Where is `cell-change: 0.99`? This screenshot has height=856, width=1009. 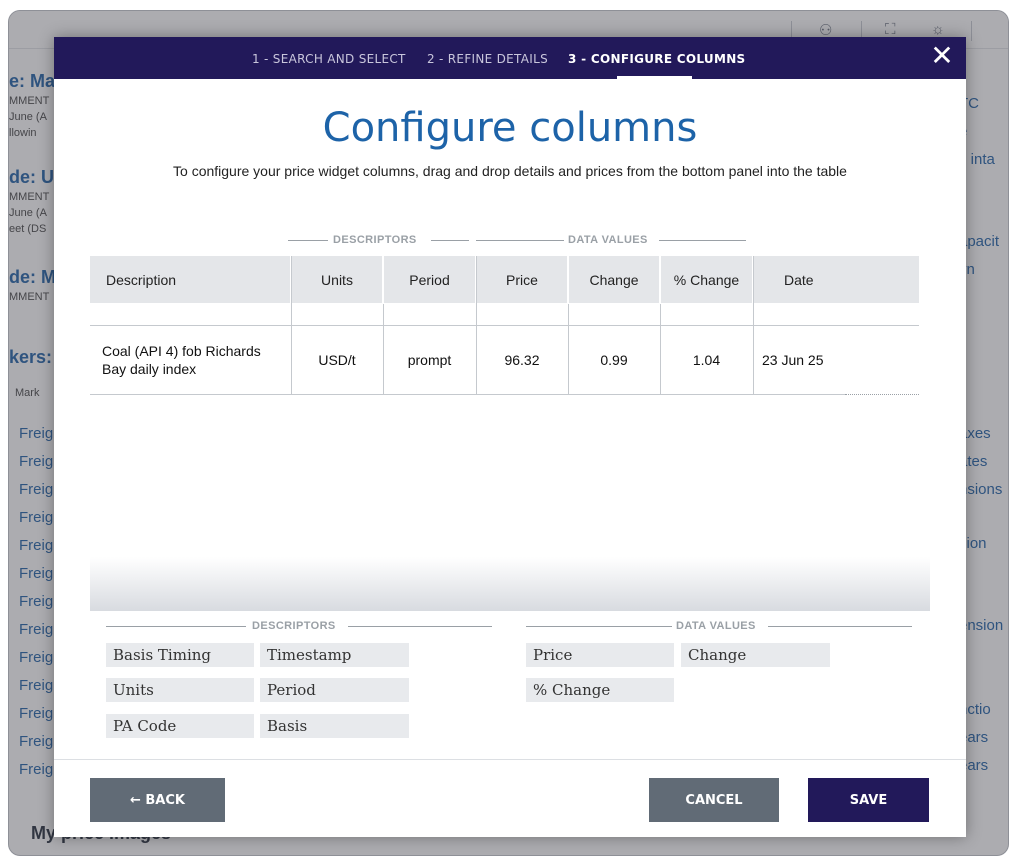
cell-change: 0.99 is located at coordinates (614, 360).